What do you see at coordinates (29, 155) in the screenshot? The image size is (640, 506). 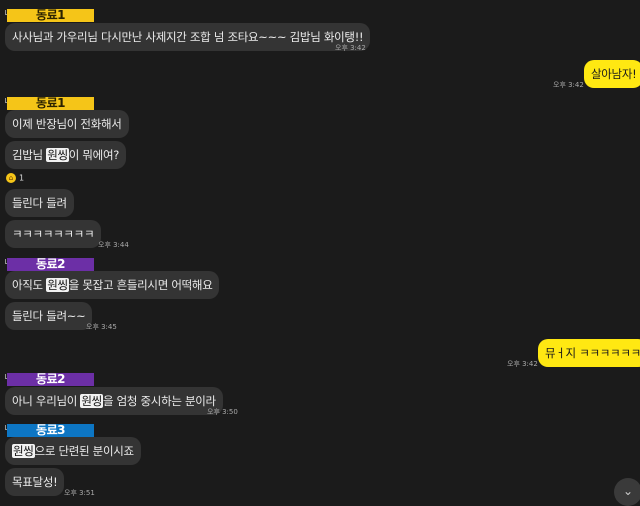 I see `message-text: 김밥님` at bounding box center [29, 155].